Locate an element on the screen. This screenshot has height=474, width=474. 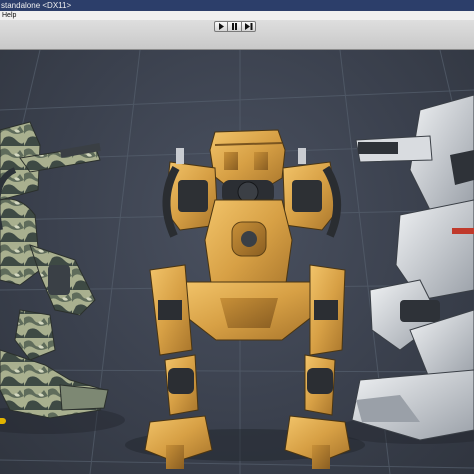
play-icon is located at coordinates (221, 26).